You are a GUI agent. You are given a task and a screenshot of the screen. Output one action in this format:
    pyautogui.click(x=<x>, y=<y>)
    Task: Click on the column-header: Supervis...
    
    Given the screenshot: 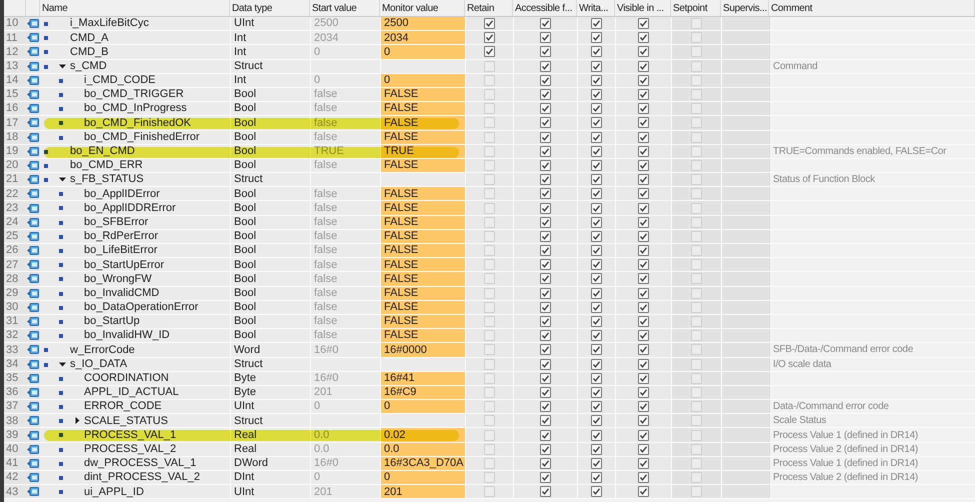 What is the action you would take?
    pyautogui.click(x=745, y=8)
    